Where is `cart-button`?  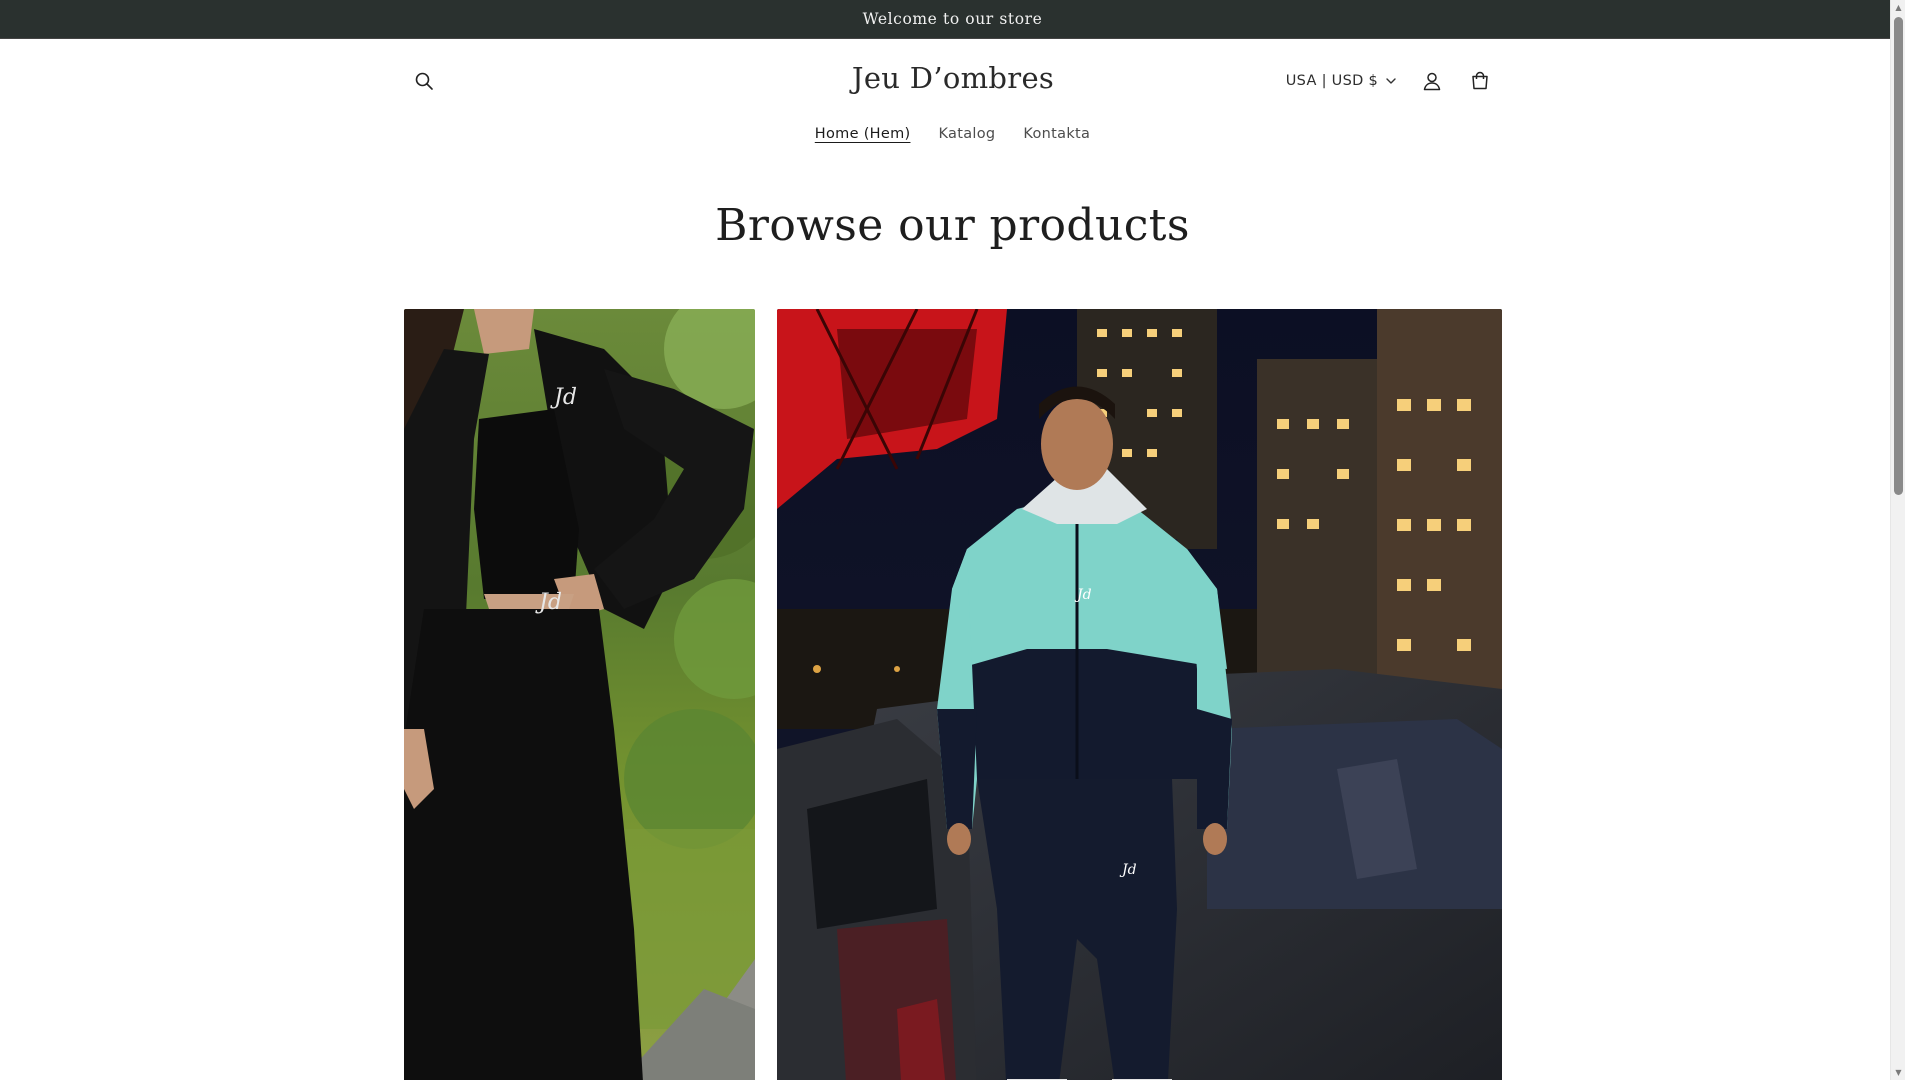
cart-button is located at coordinates (1480, 81).